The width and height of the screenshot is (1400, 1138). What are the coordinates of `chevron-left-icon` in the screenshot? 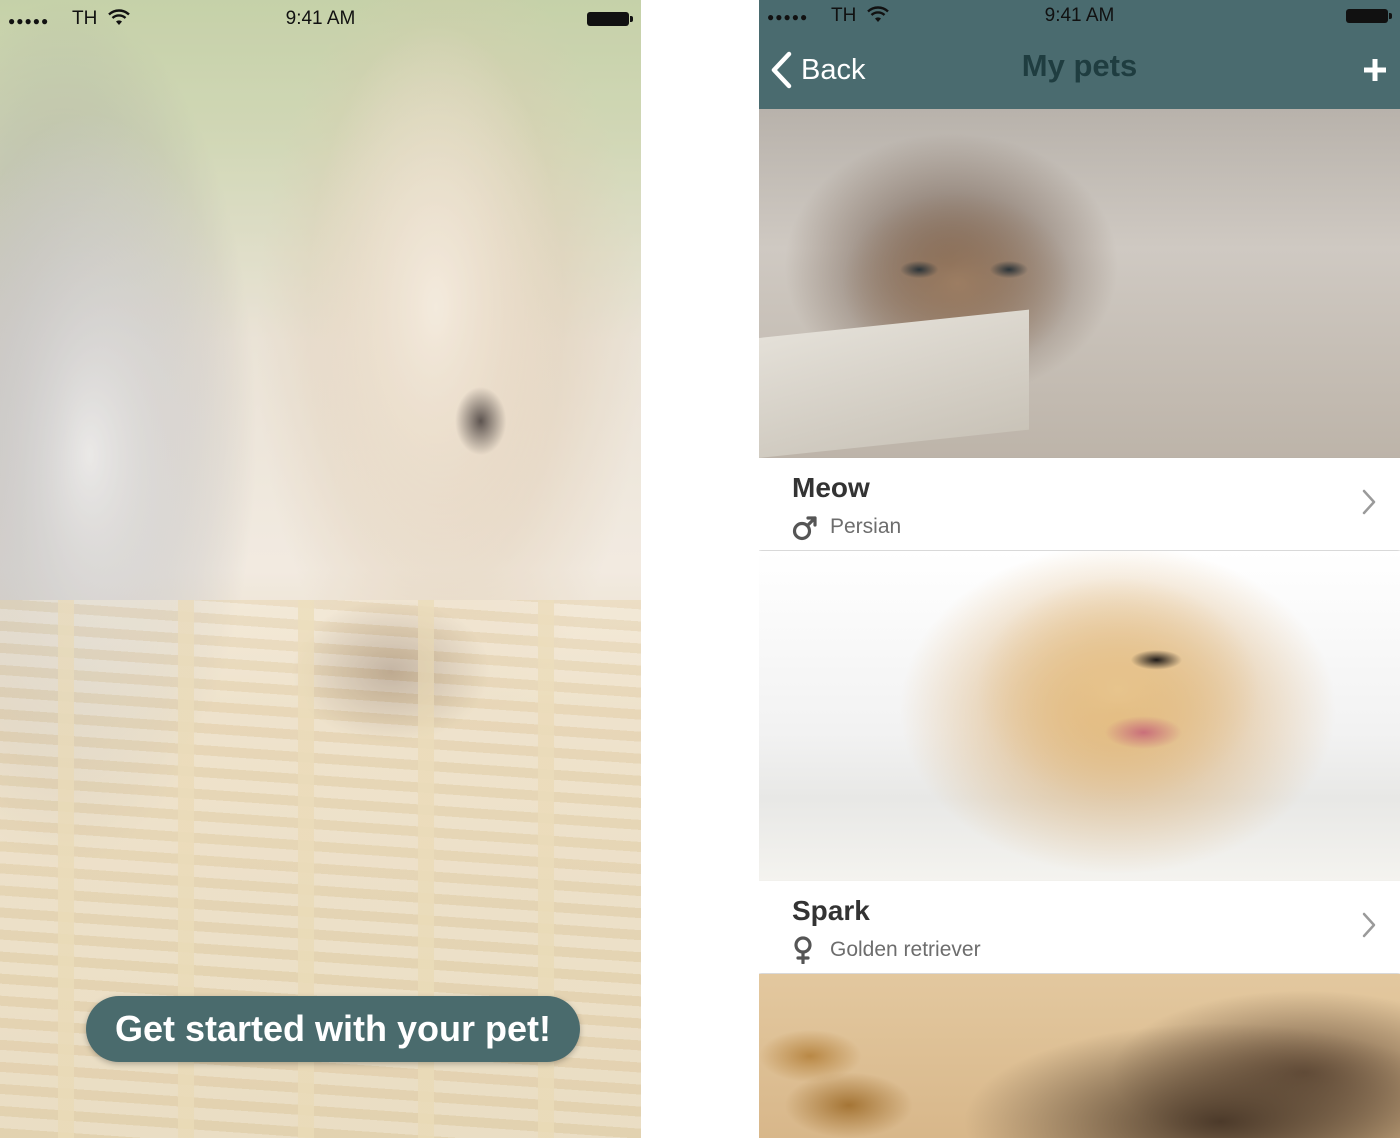 It's located at (781, 70).